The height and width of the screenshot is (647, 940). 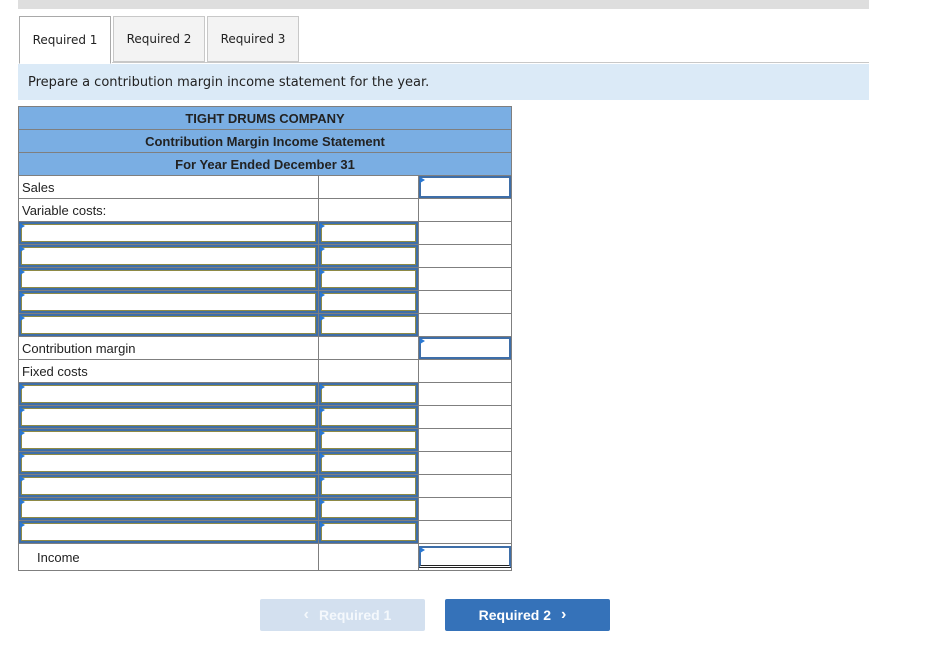 I want to click on variable-costs-header-row: Variable costs:, so click(x=265, y=210).